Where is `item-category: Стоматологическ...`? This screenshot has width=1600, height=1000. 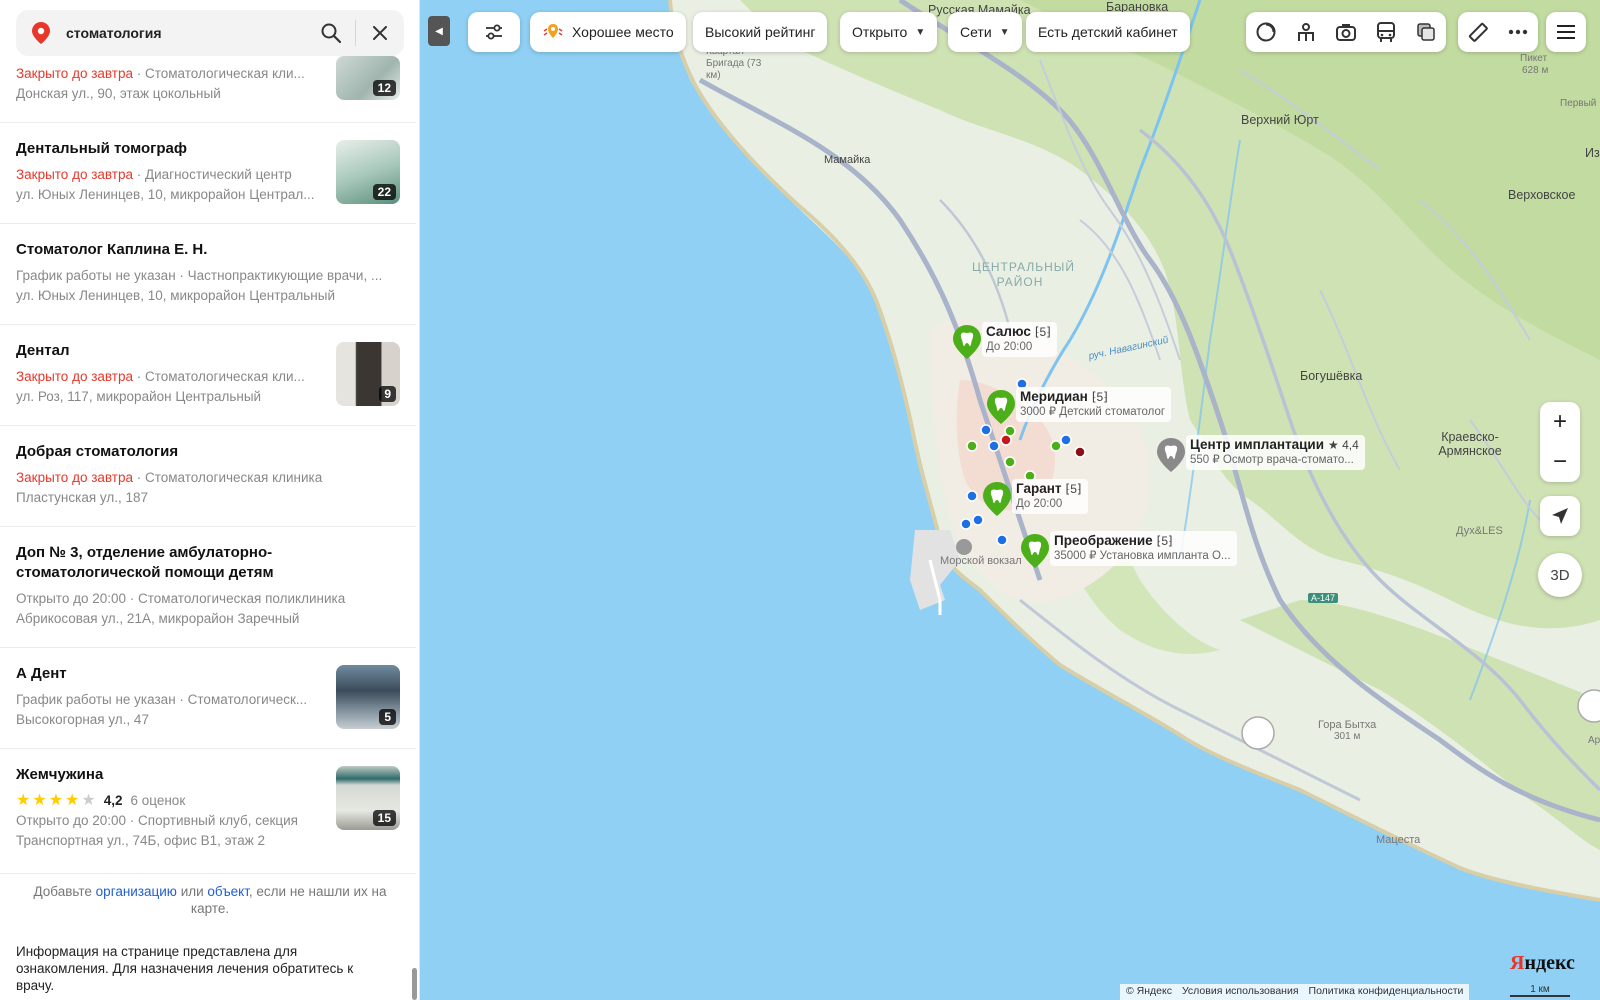 item-category: Стоматологическ... is located at coordinates (247, 699).